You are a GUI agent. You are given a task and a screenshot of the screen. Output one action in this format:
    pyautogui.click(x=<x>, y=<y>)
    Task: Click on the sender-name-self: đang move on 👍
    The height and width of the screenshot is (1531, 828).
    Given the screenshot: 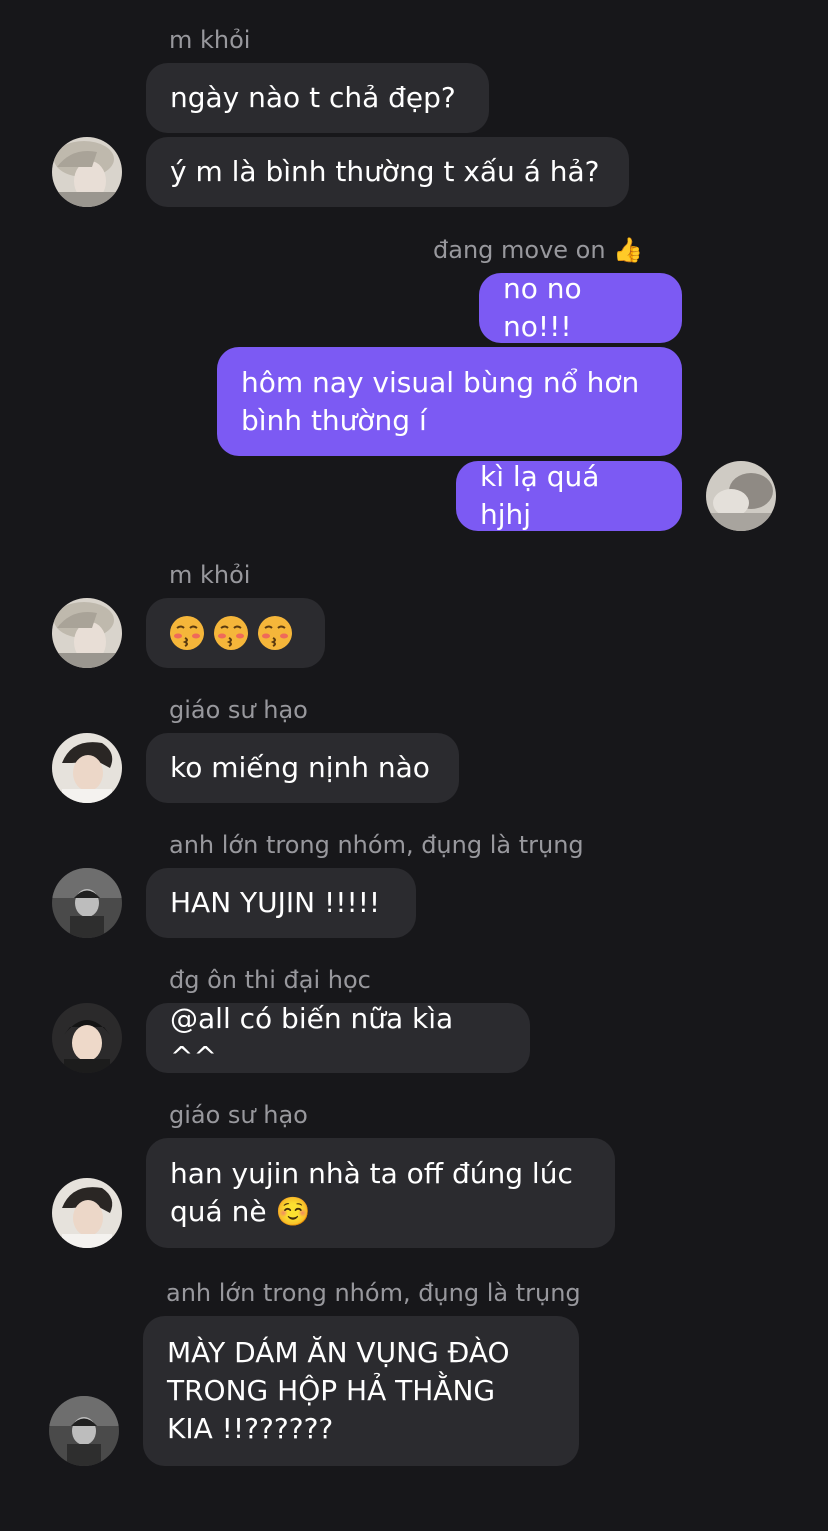 What is the action you would take?
    pyautogui.click(x=538, y=250)
    